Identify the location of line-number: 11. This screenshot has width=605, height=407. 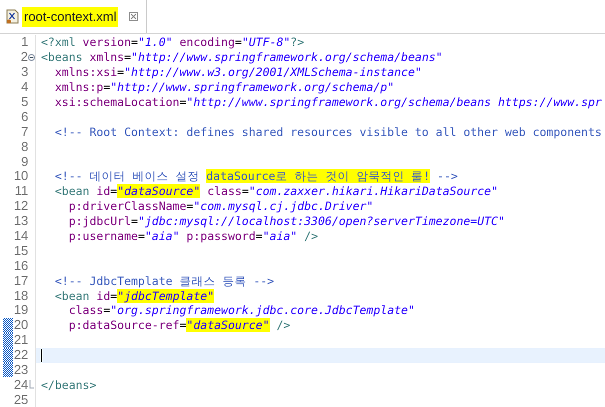
(21, 191).